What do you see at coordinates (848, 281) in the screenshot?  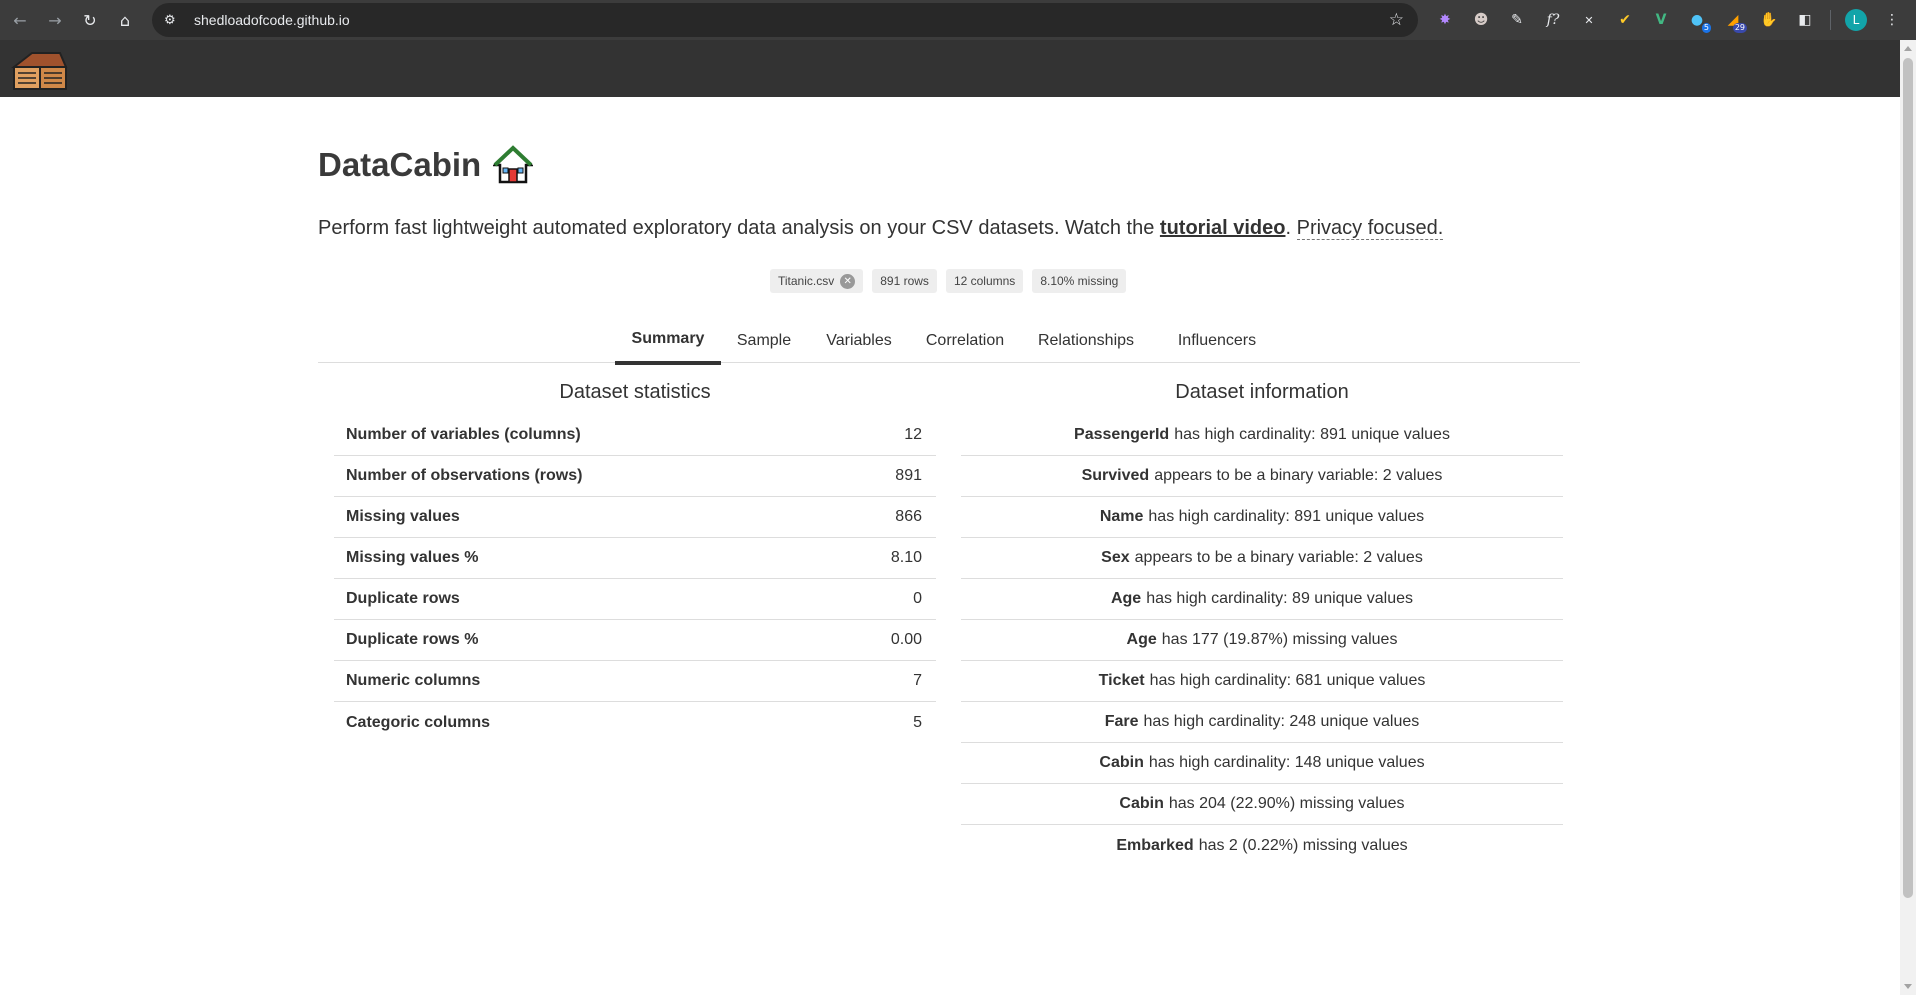 I see `remove-file-icon: ✕` at bounding box center [848, 281].